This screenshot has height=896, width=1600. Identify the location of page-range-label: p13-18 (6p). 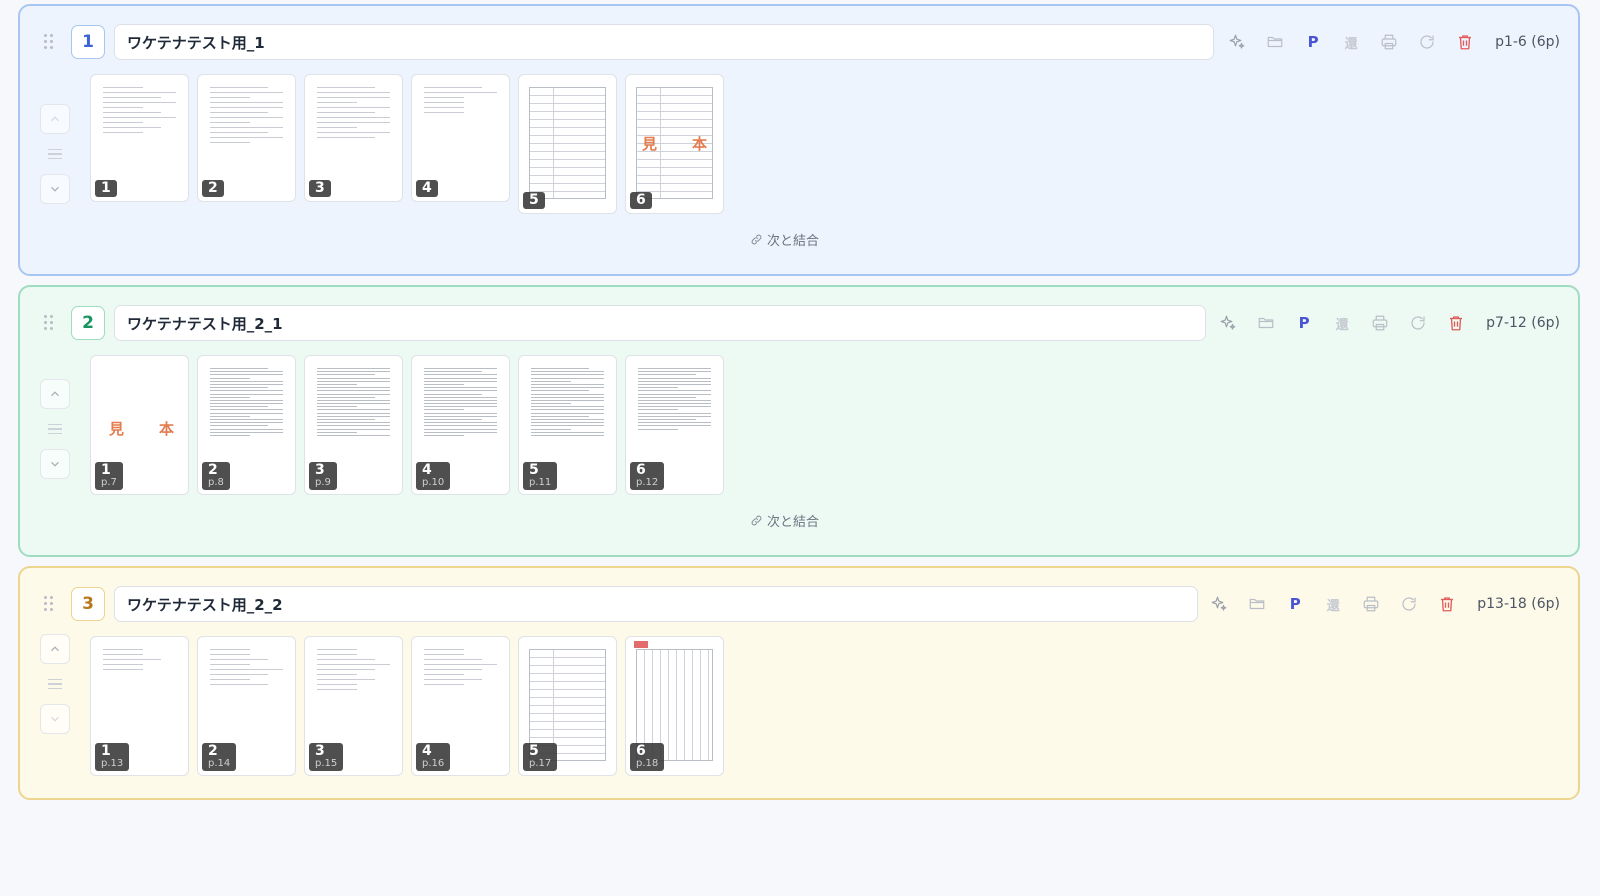
(1518, 604).